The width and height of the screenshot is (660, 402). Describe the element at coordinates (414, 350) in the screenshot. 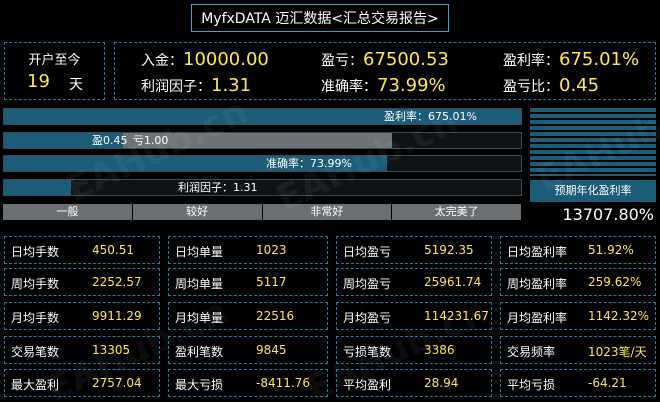

I see `stat-cell: 亏损笔数 3386` at that location.